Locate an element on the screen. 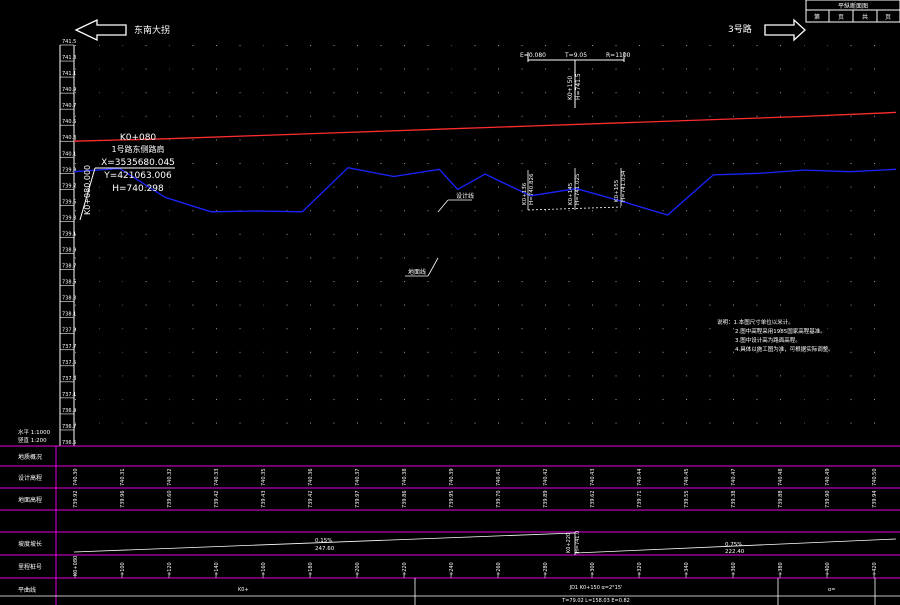  ground-elevation-cell: 739.62 is located at coordinates (593, 500).